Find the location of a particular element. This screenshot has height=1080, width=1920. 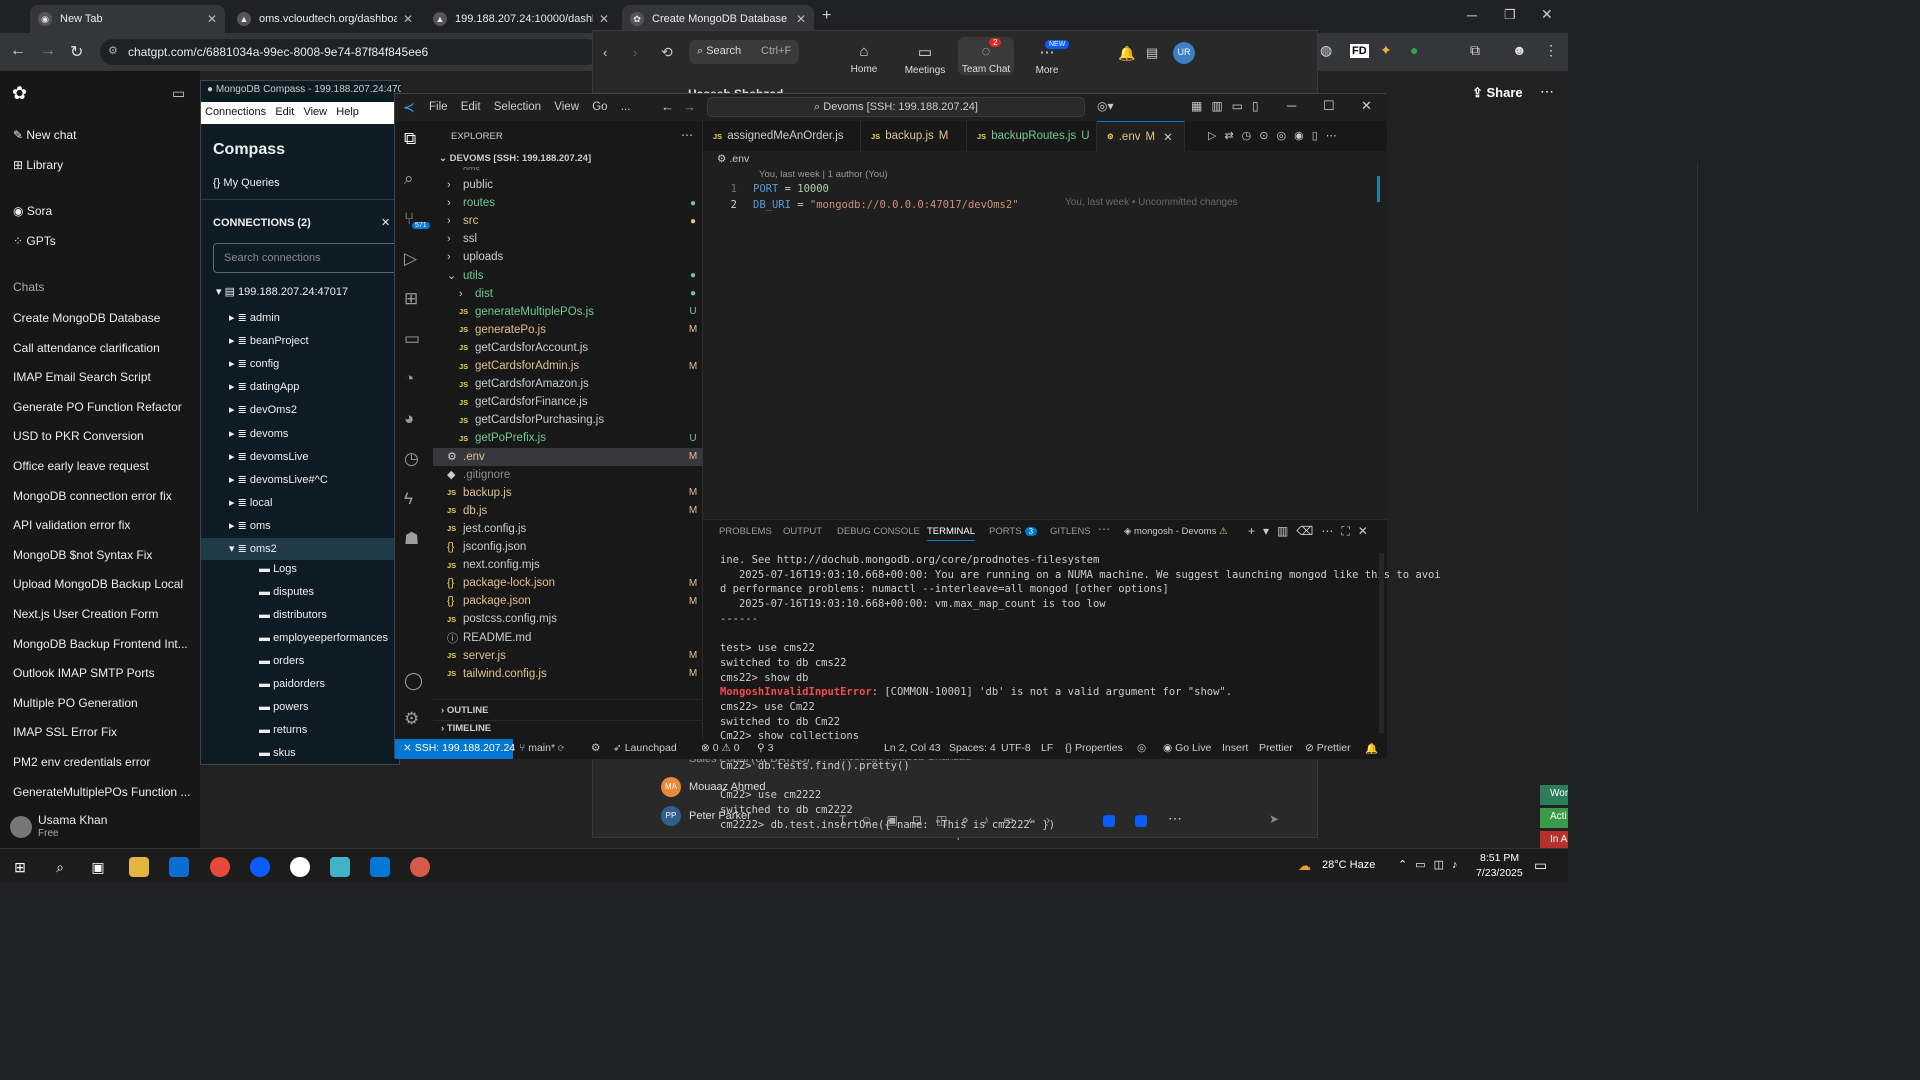

file-tree-item: {} jsconfig.json is located at coordinates (568, 547).